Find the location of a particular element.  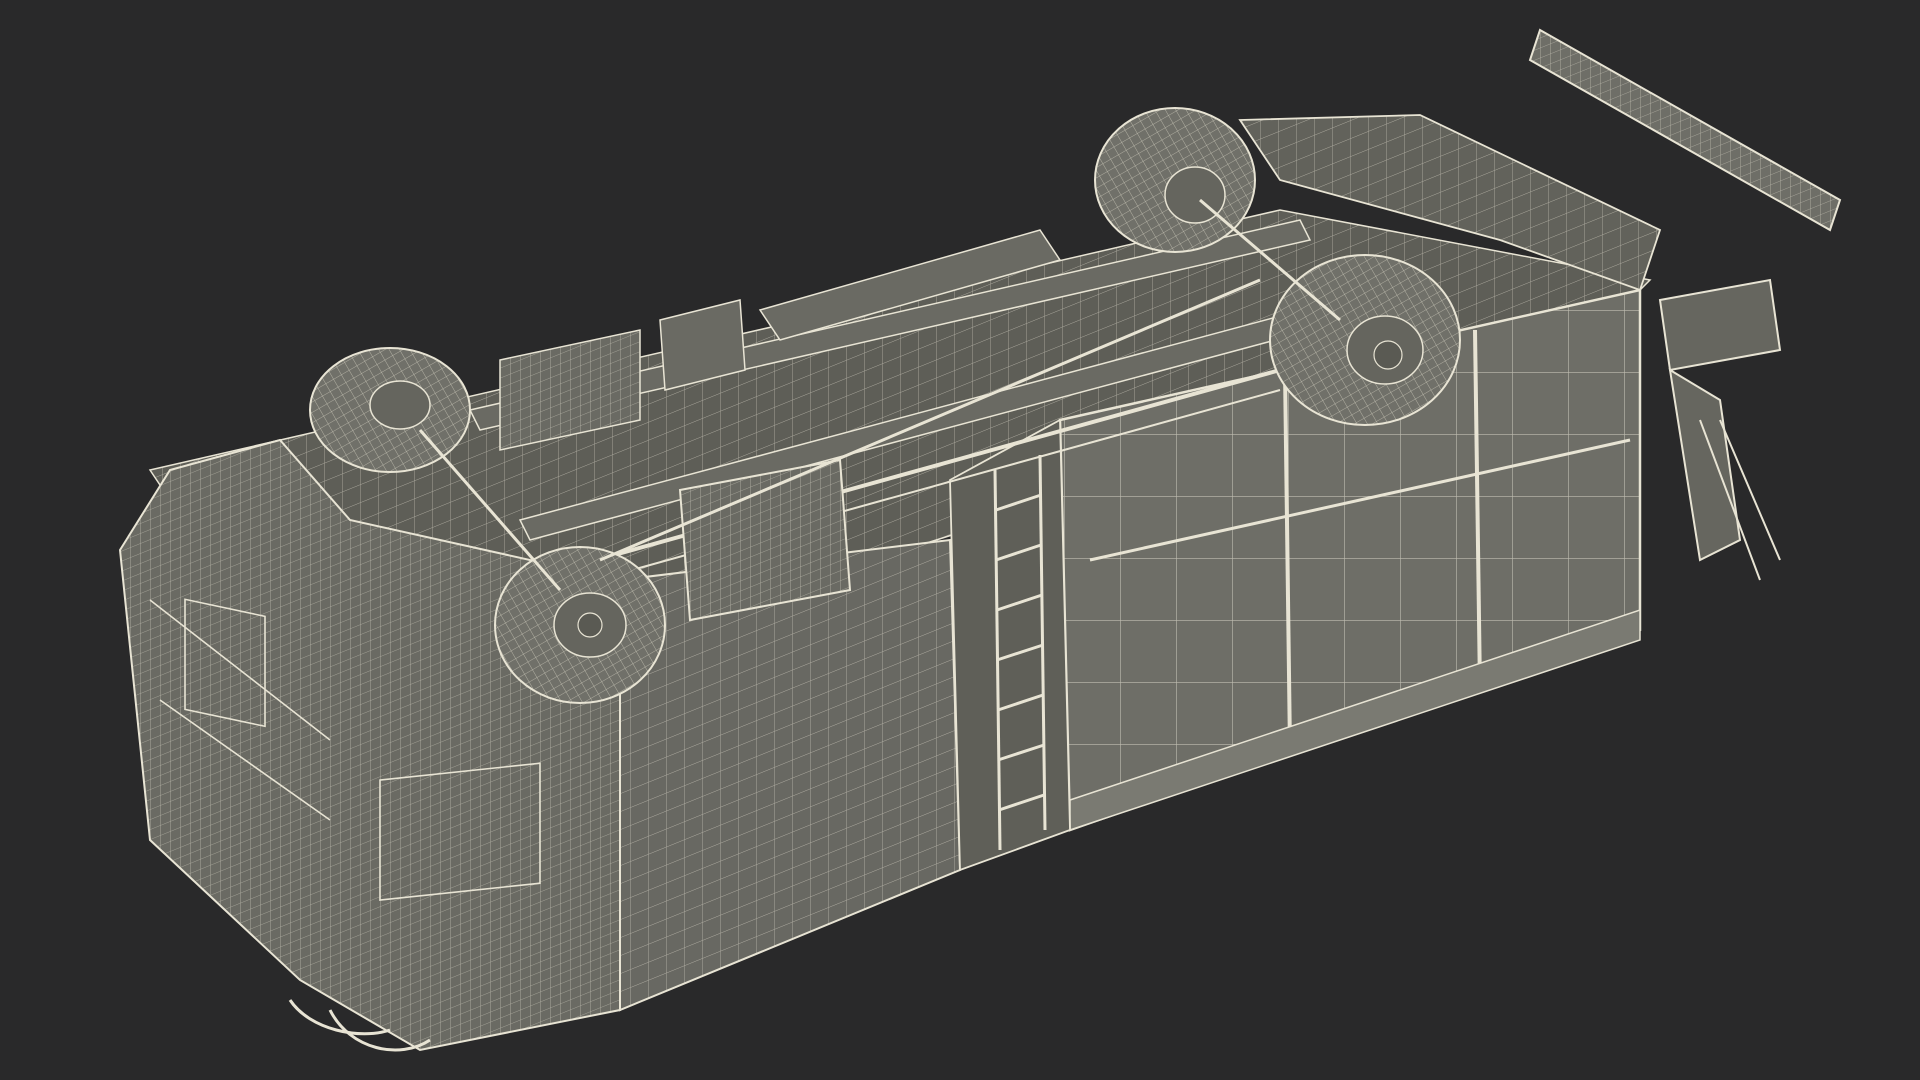

rear-wheel-left is located at coordinates (1175, 180).